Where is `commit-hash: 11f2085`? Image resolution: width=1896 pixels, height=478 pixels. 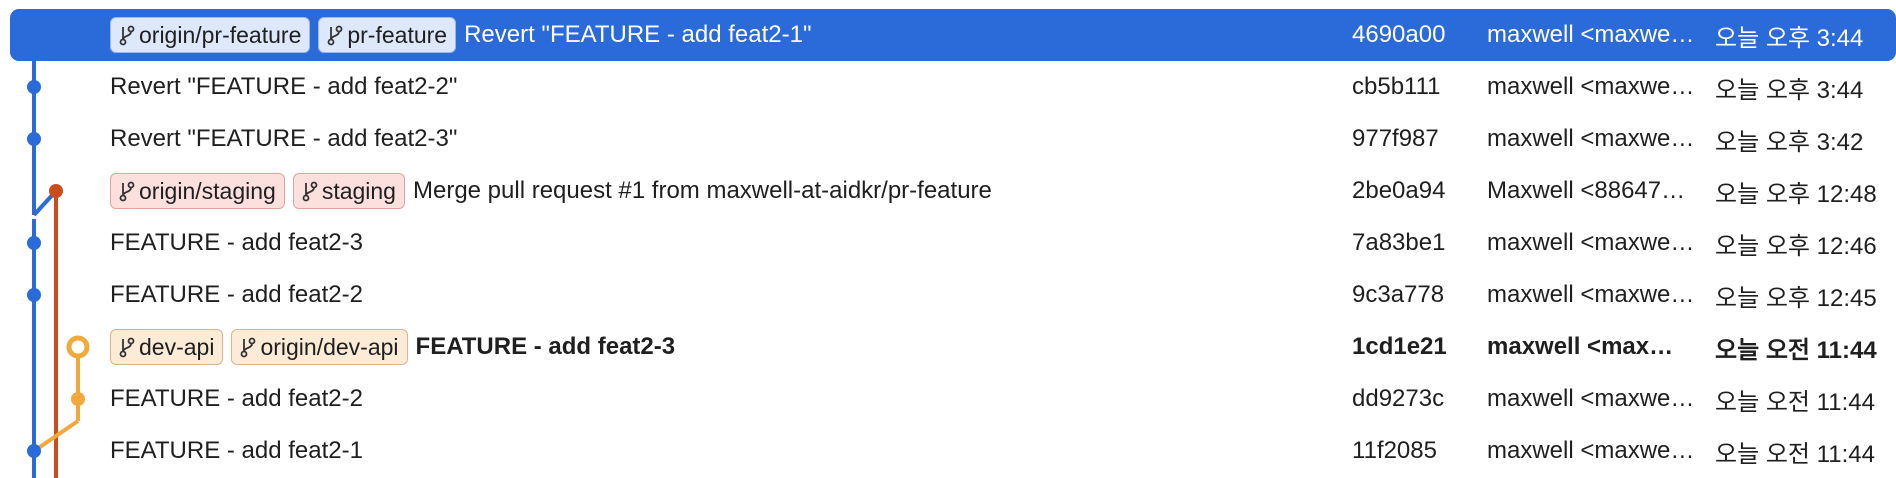
commit-hash: 11f2085 is located at coordinates (1394, 450).